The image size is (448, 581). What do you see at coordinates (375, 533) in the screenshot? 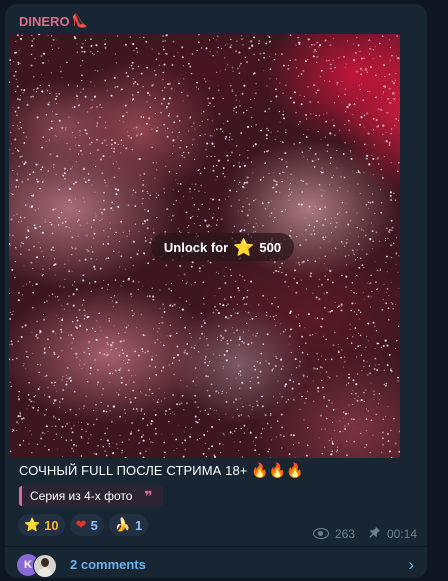
I see `pin-icon` at bounding box center [375, 533].